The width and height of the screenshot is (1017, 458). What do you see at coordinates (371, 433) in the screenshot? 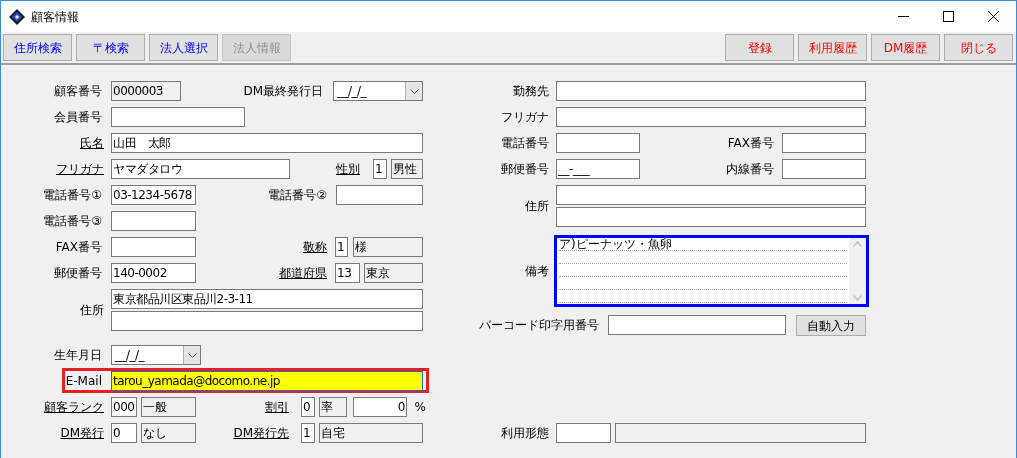
I see `readonly-field: 自宅` at bounding box center [371, 433].